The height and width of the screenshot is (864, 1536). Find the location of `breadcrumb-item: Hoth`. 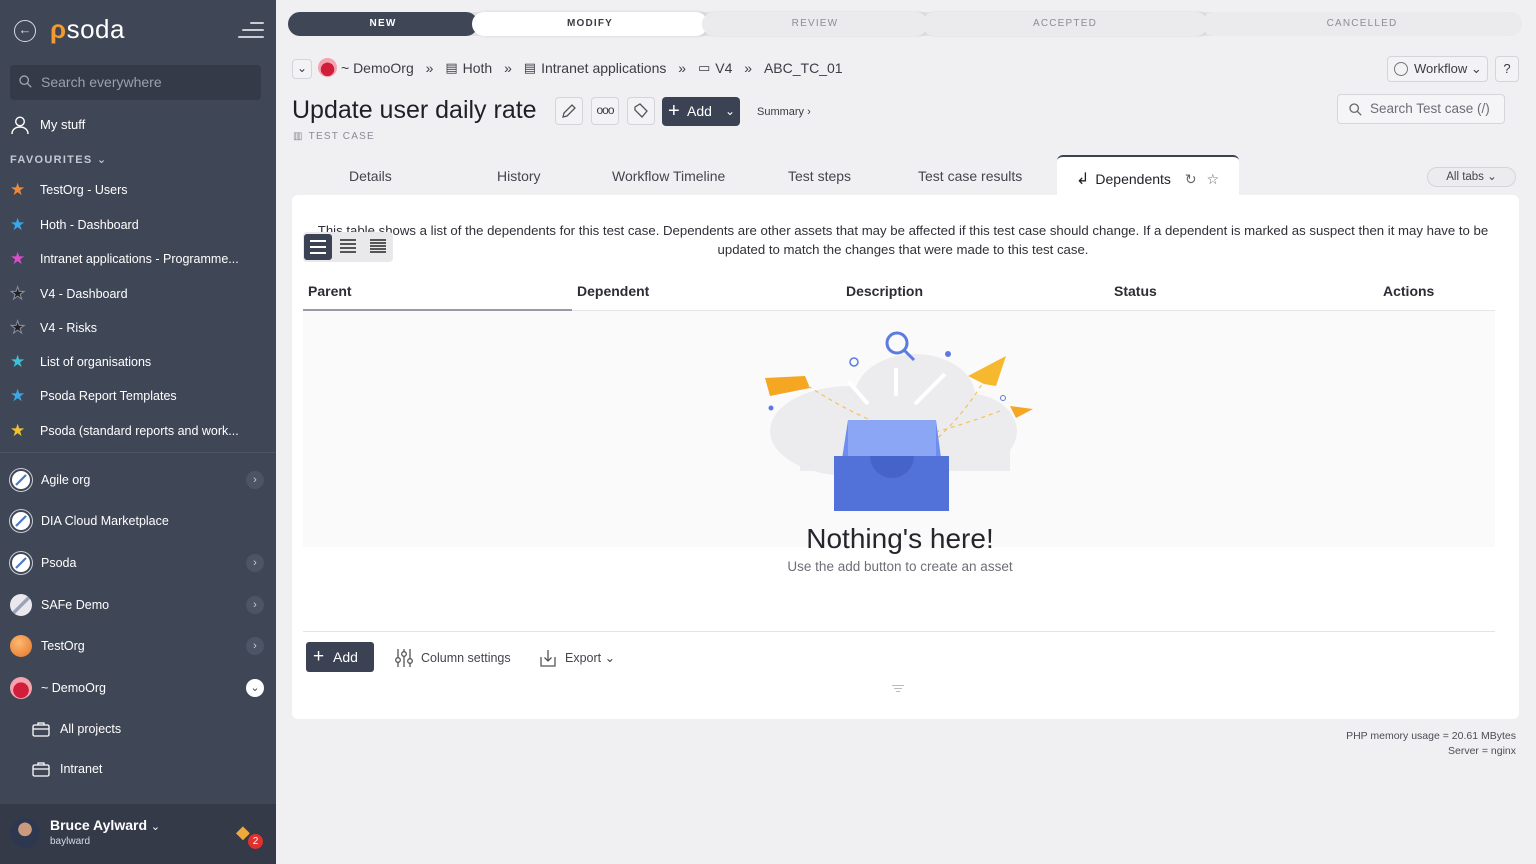

breadcrumb-item: Hoth is located at coordinates (478, 68).